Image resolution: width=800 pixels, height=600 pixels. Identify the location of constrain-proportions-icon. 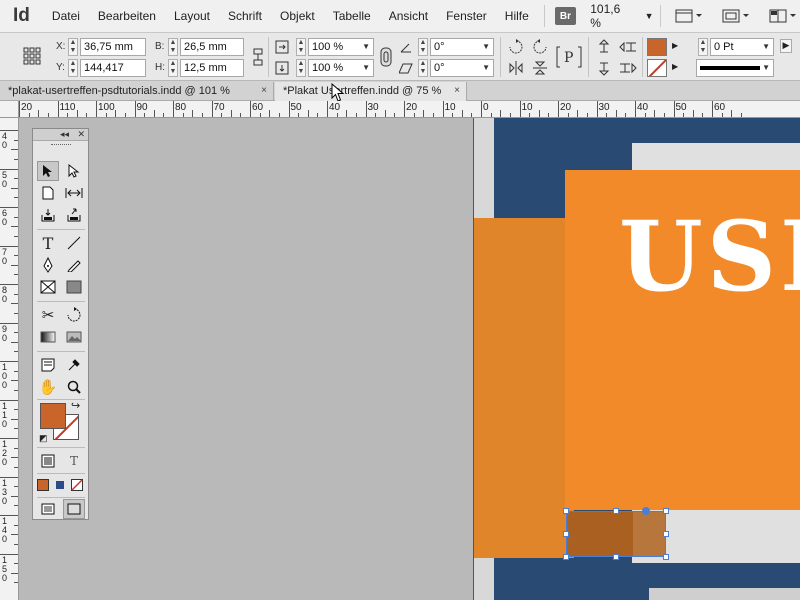
(258, 57).